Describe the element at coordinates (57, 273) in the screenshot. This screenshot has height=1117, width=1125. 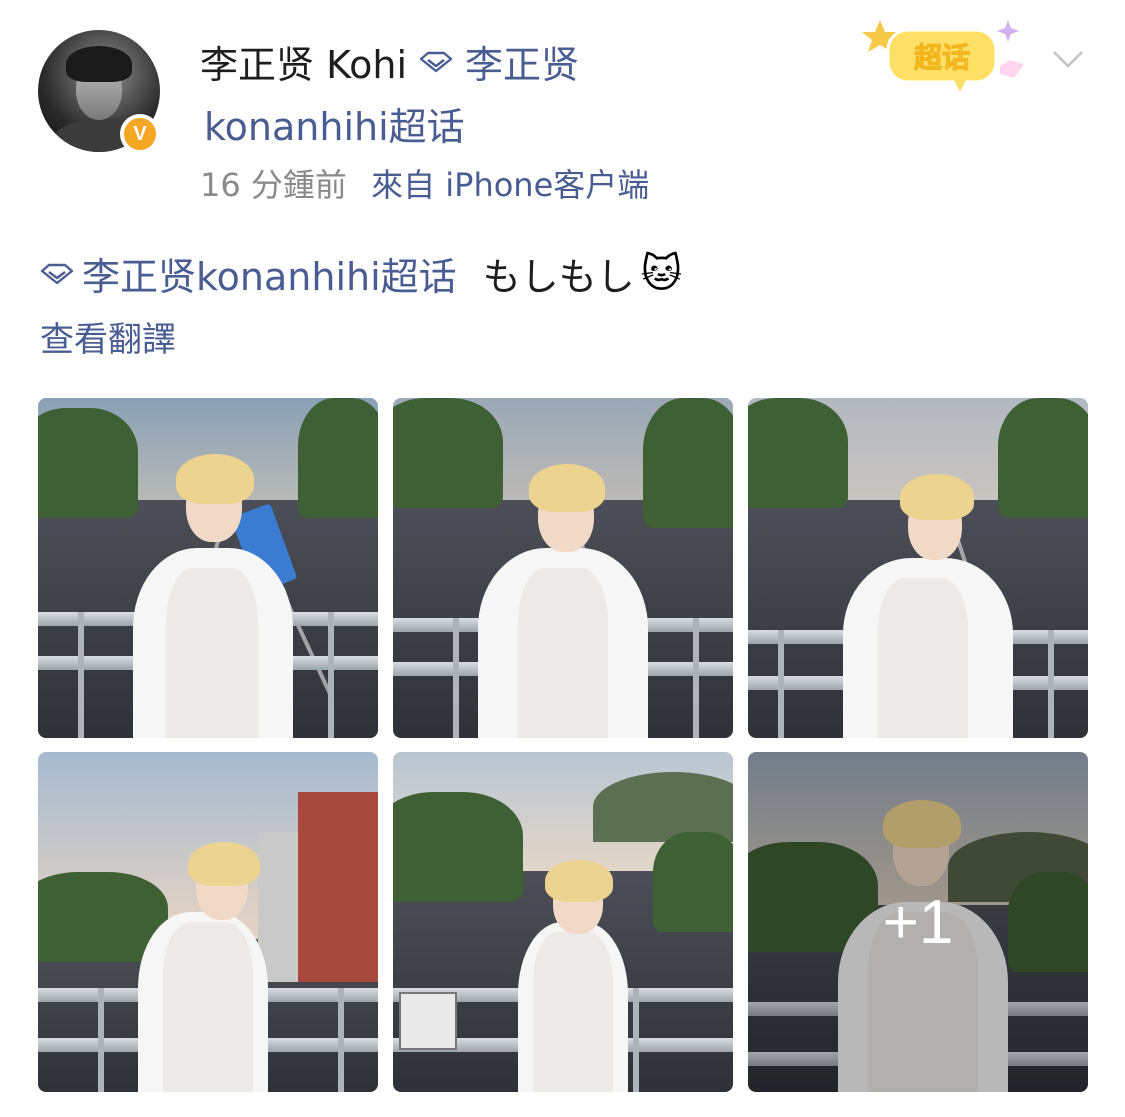
I see `topic-diamond-icon` at that location.